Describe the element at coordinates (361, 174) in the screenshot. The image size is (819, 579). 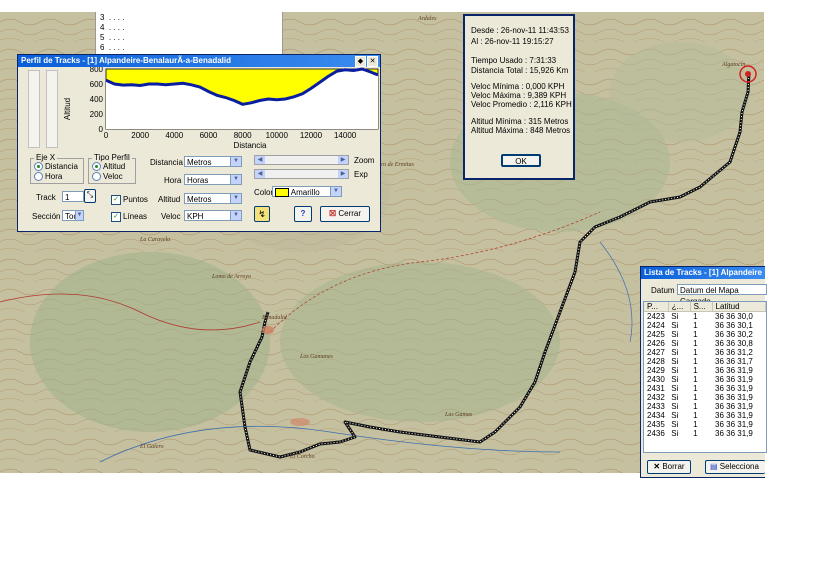
I see `exp-label: Exp` at that location.